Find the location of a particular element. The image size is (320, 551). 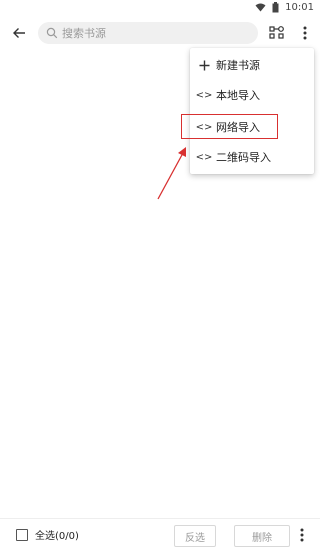

search-icon is located at coordinates (52, 33).